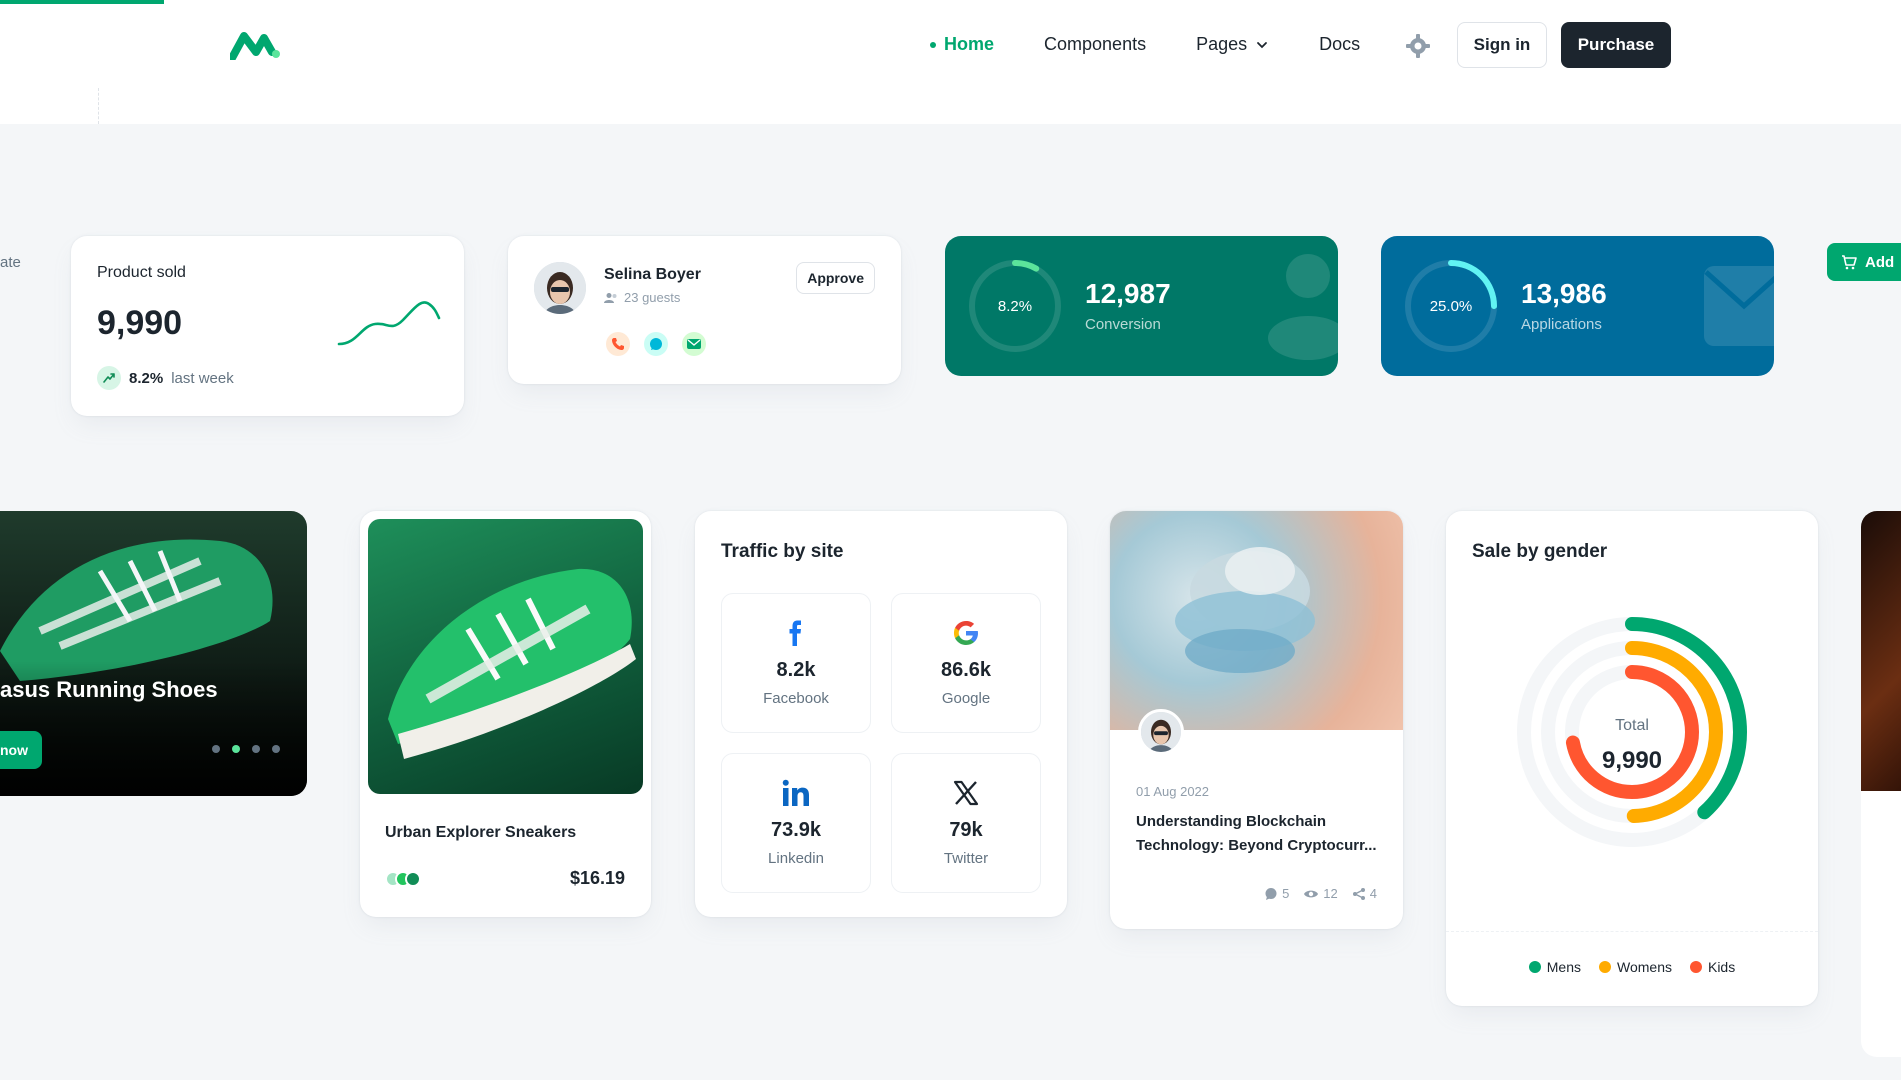 This screenshot has height=1080, width=1901. I want to click on email-button, so click(694, 344).